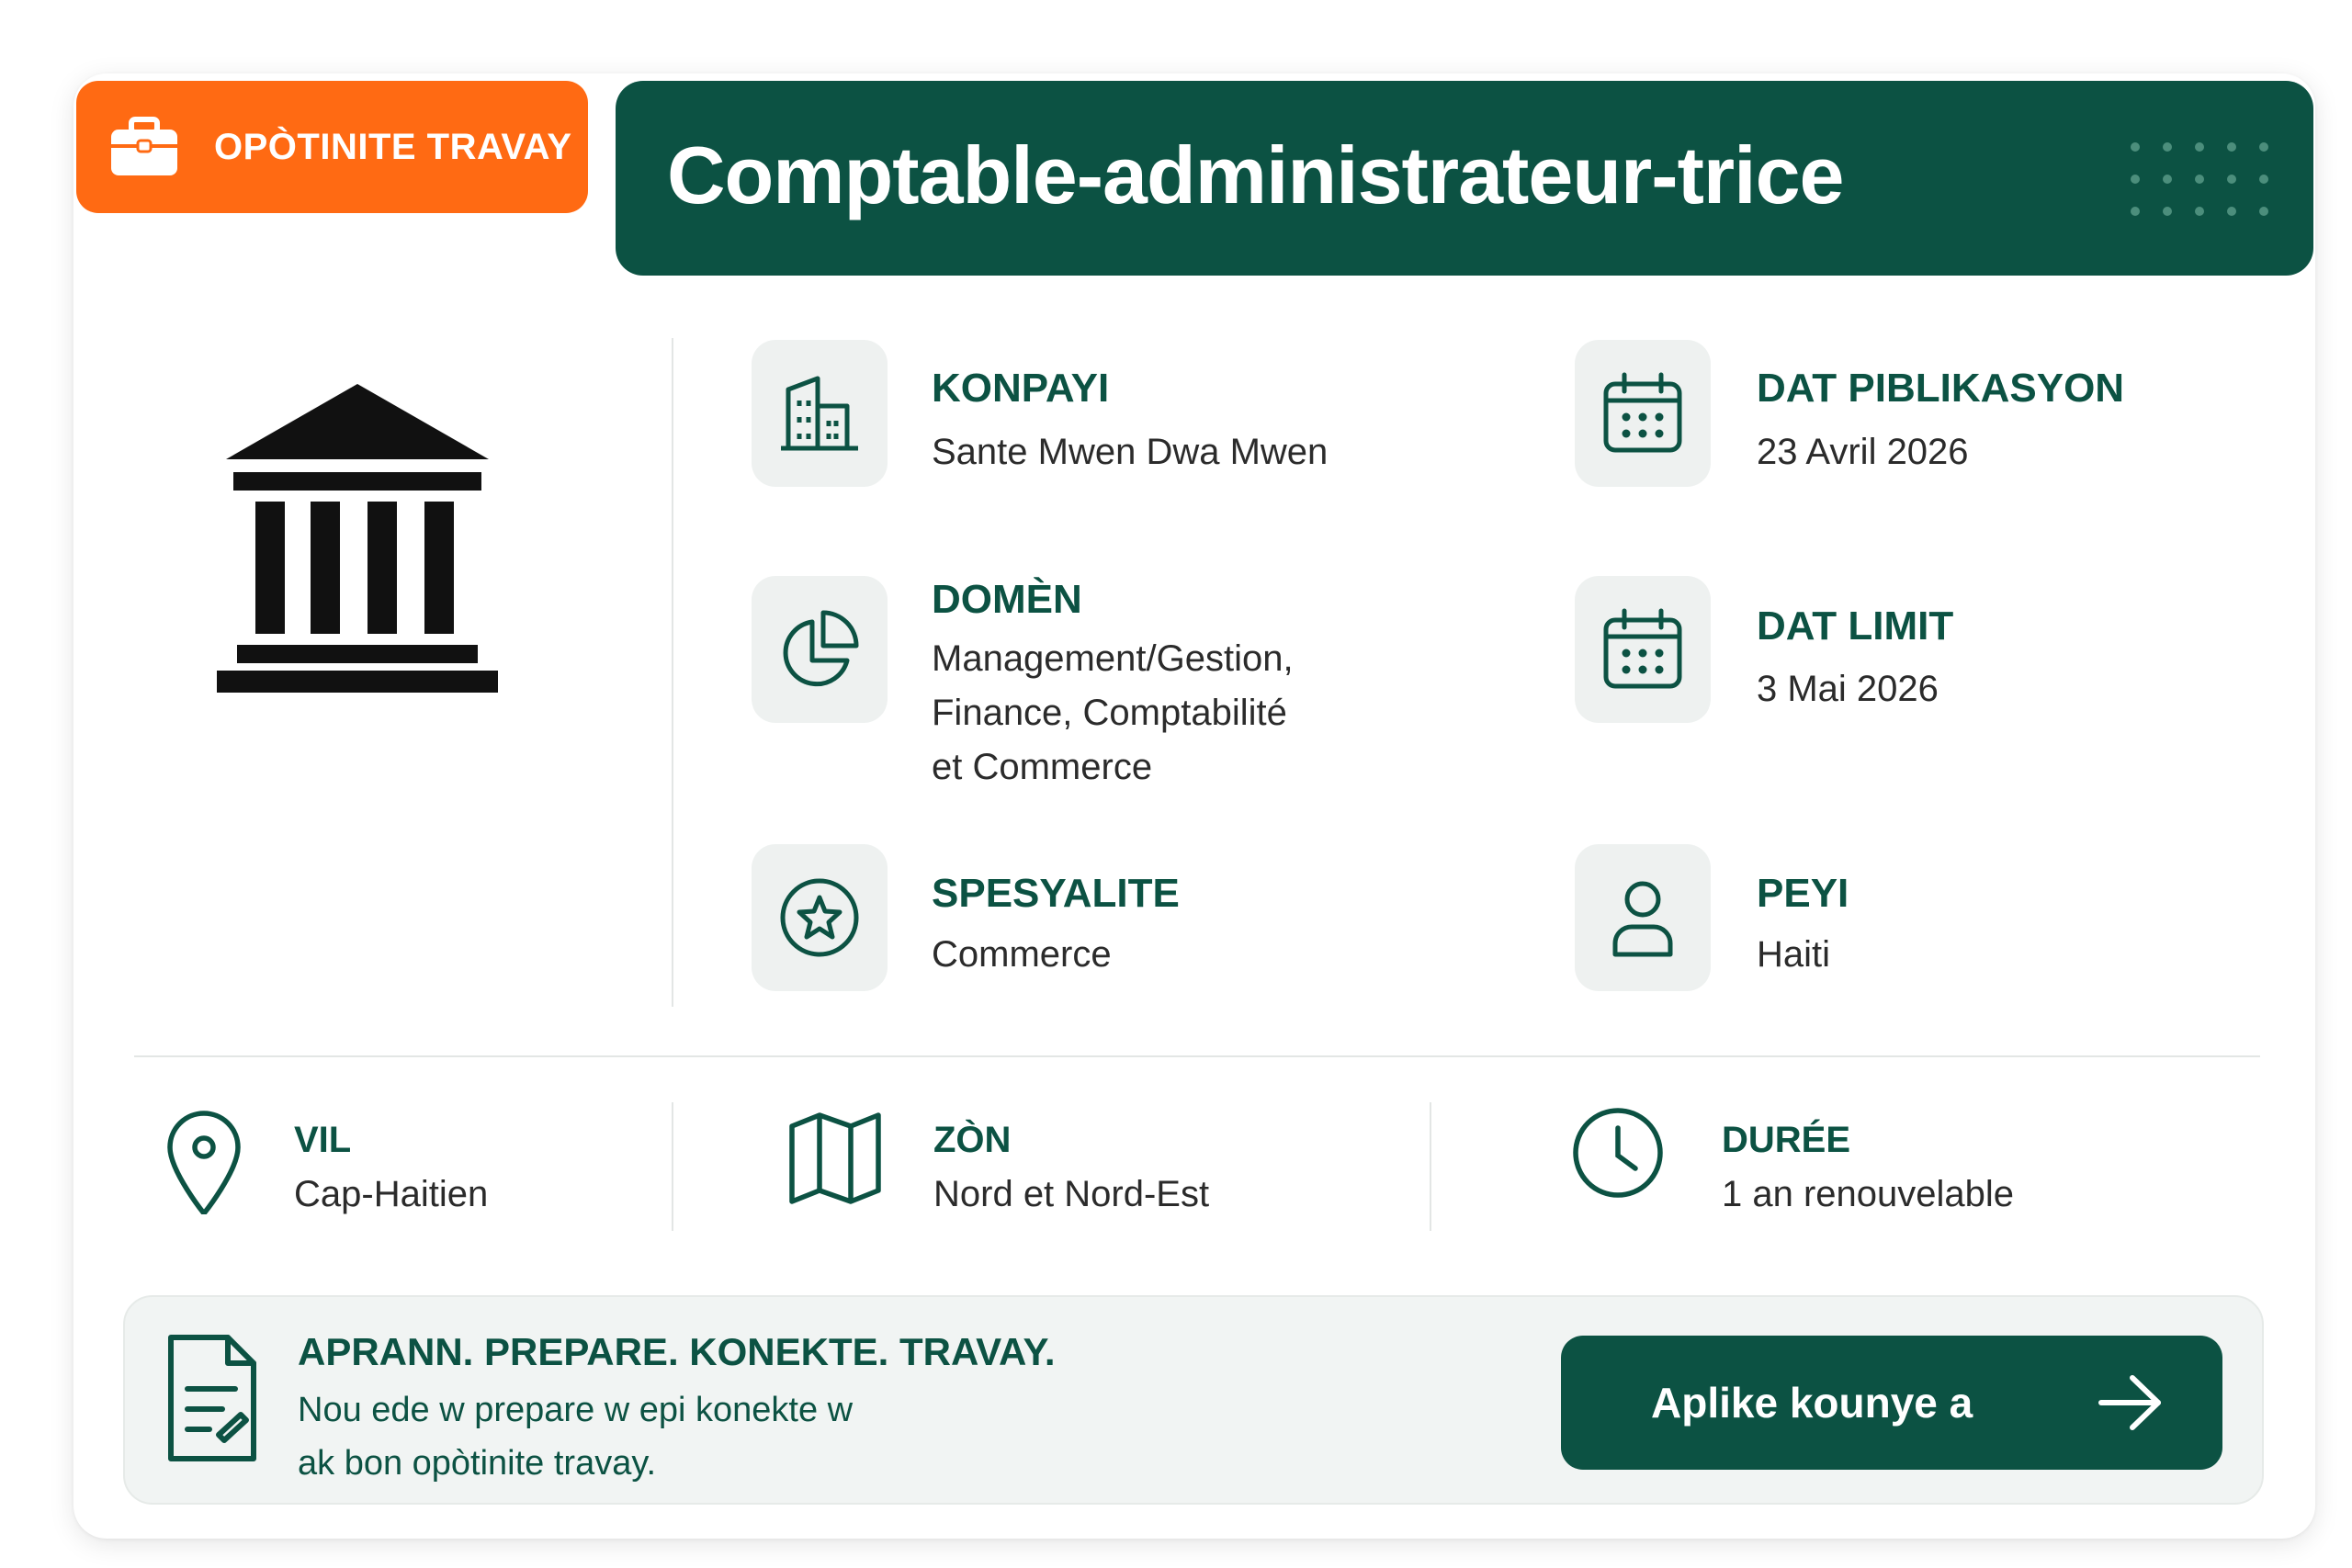 The height and width of the screenshot is (1568, 2352). Describe the element at coordinates (1042, 767) in the screenshot. I see `domain-value-line-3: et Commerce` at that location.